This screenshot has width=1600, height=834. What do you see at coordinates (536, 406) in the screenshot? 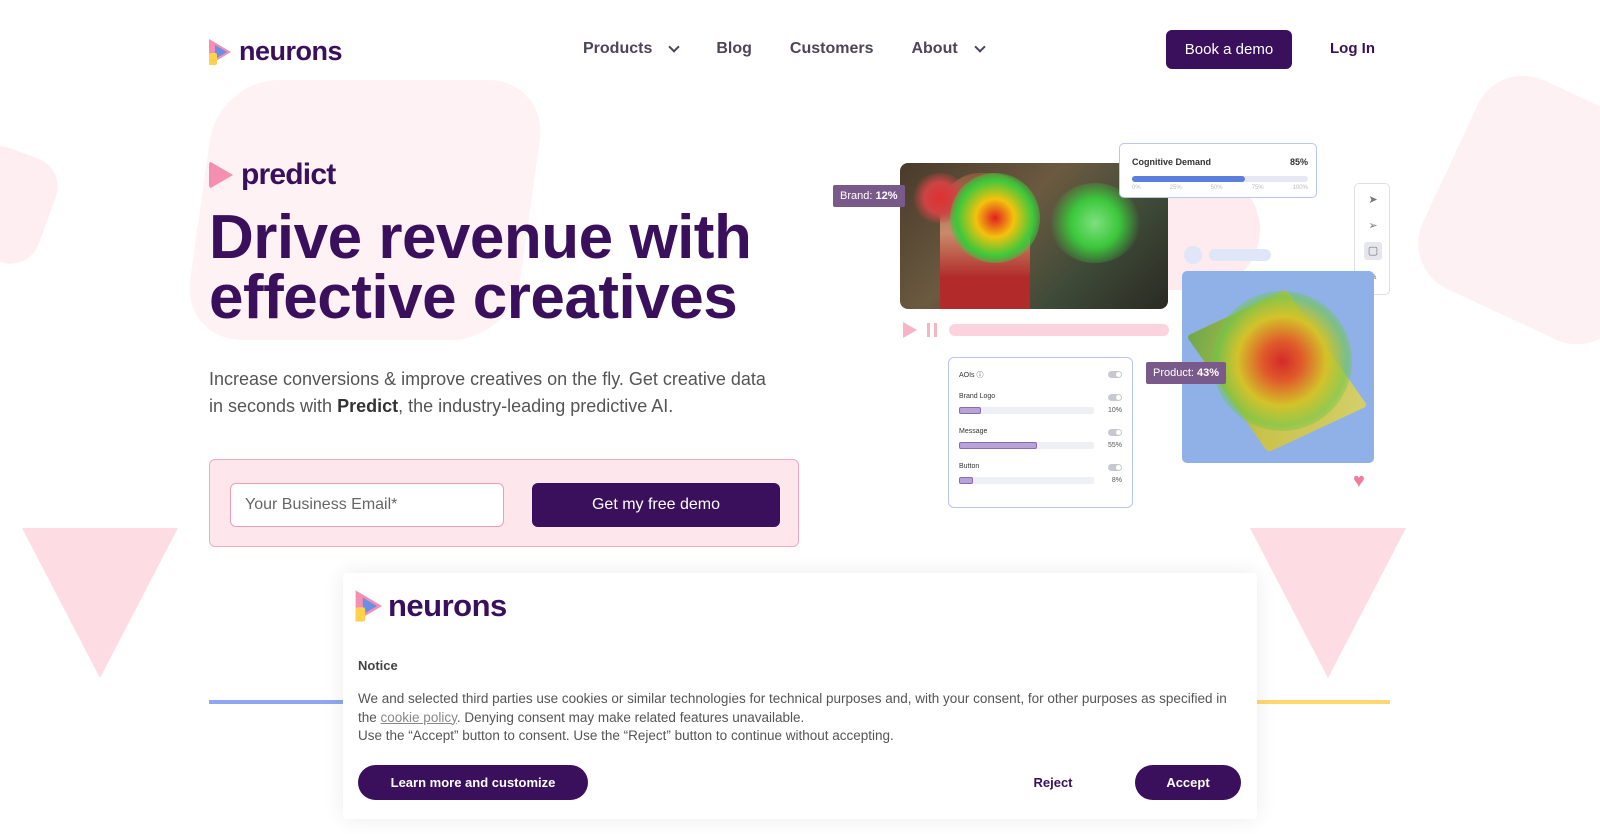
I see `subtitle-text: , the industry-leading predictive AI.` at bounding box center [536, 406].